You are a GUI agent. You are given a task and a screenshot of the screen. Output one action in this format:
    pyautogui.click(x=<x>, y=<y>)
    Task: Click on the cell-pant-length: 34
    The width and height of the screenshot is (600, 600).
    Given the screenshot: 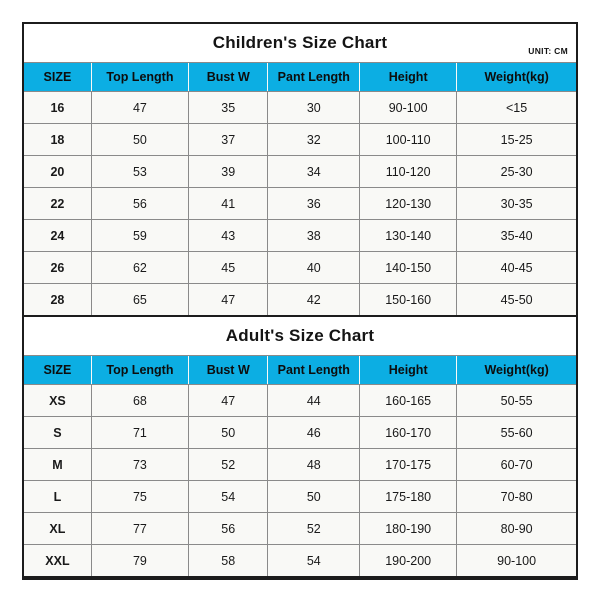 What is the action you would take?
    pyautogui.click(x=314, y=171)
    